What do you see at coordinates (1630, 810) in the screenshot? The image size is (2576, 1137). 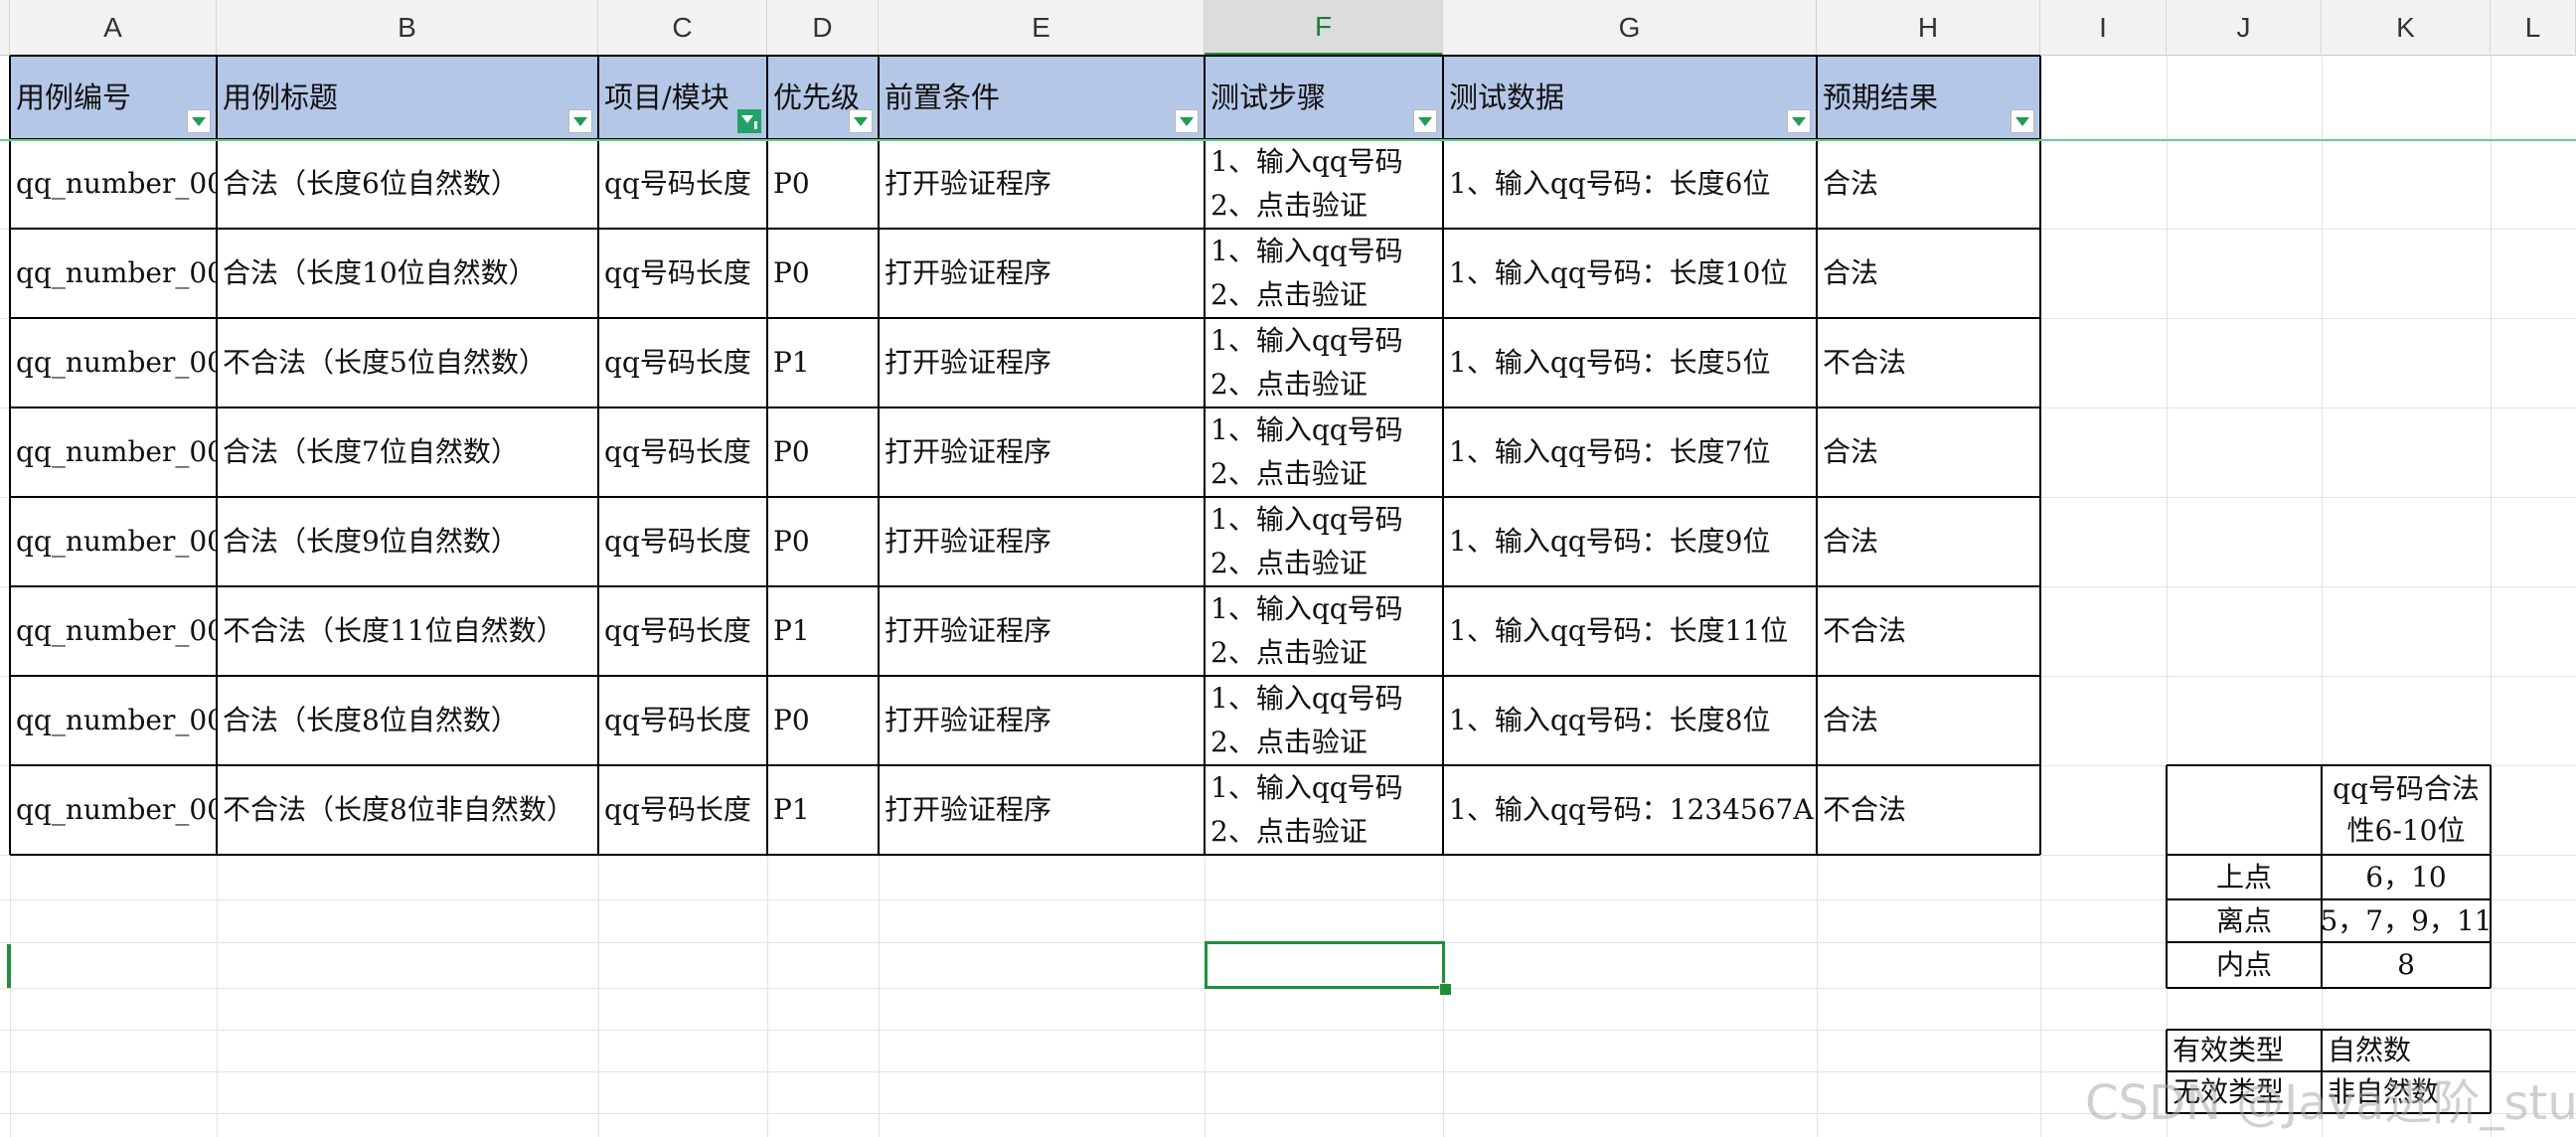 I see `cell-test-data: 1、输入qq号码：1234567A` at bounding box center [1630, 810].